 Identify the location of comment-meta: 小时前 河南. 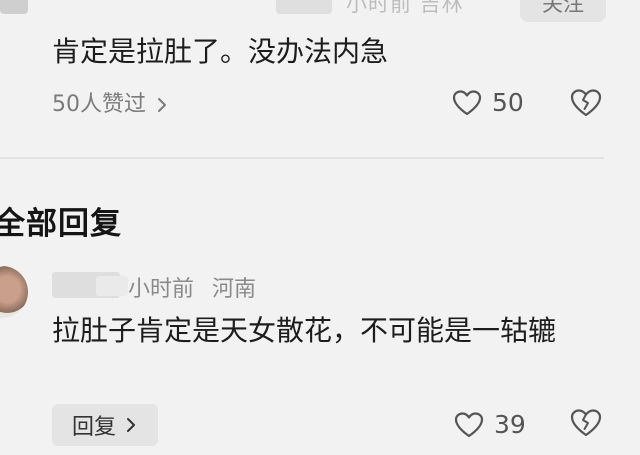
(192, 287).